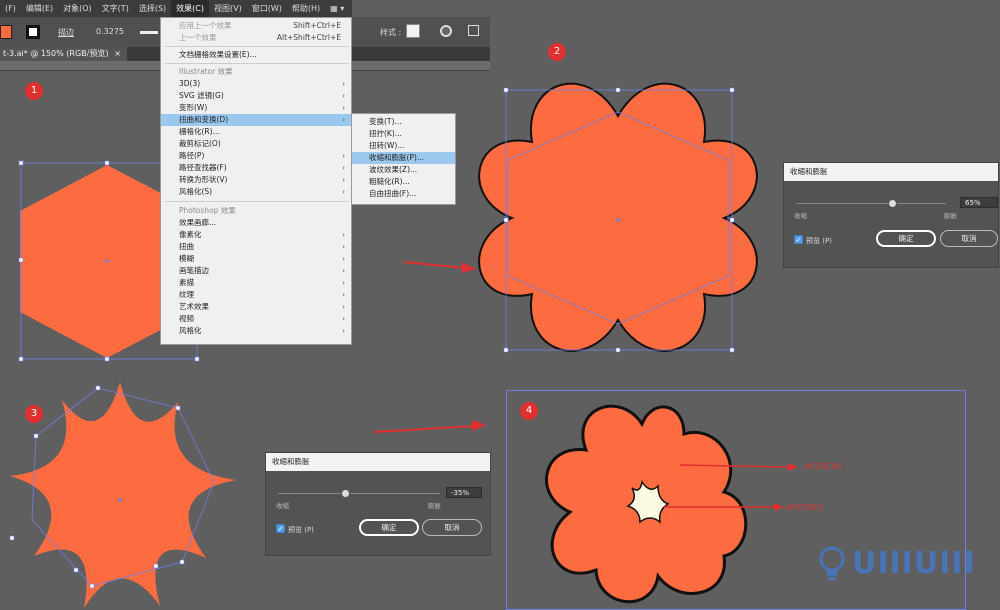 The height and width of the screenshot is (610, 1000). I want to click on step-badge-4: 4, so click(529, 411).